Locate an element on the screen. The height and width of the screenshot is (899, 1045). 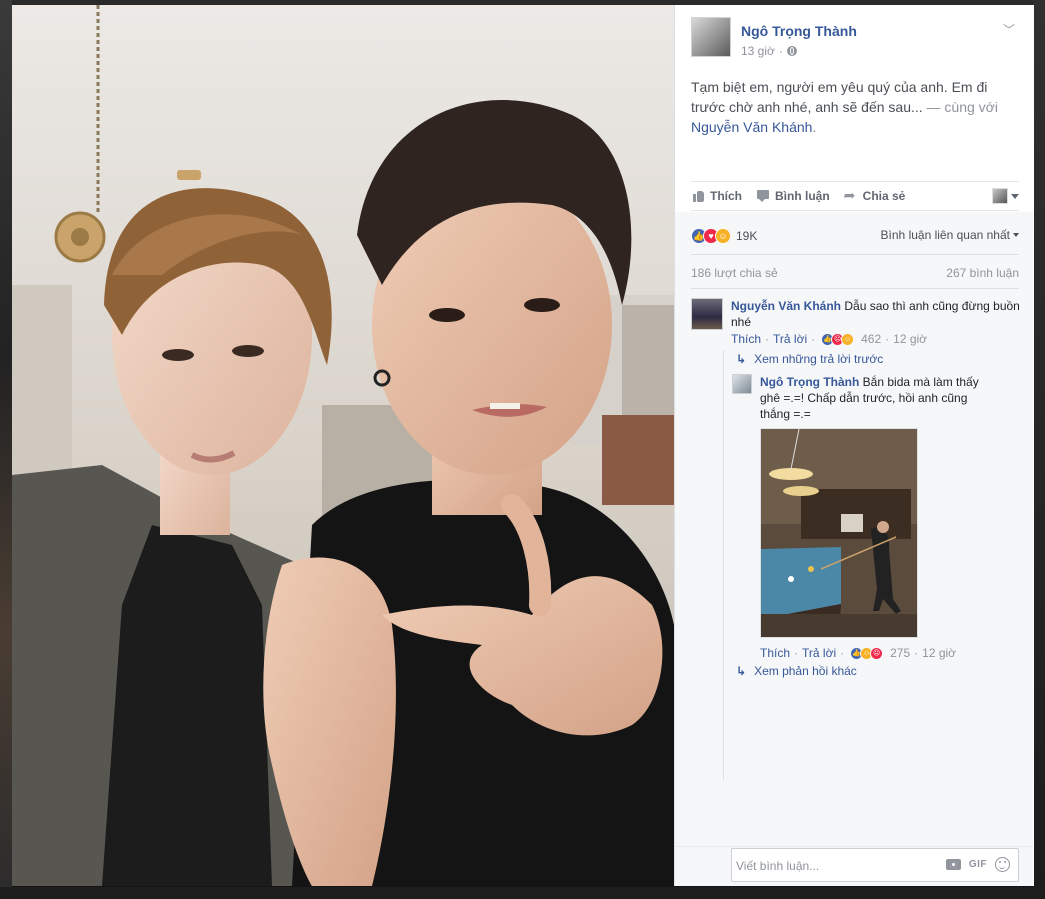
reply-time: 12 giờ is located at coordinates (939, 653).